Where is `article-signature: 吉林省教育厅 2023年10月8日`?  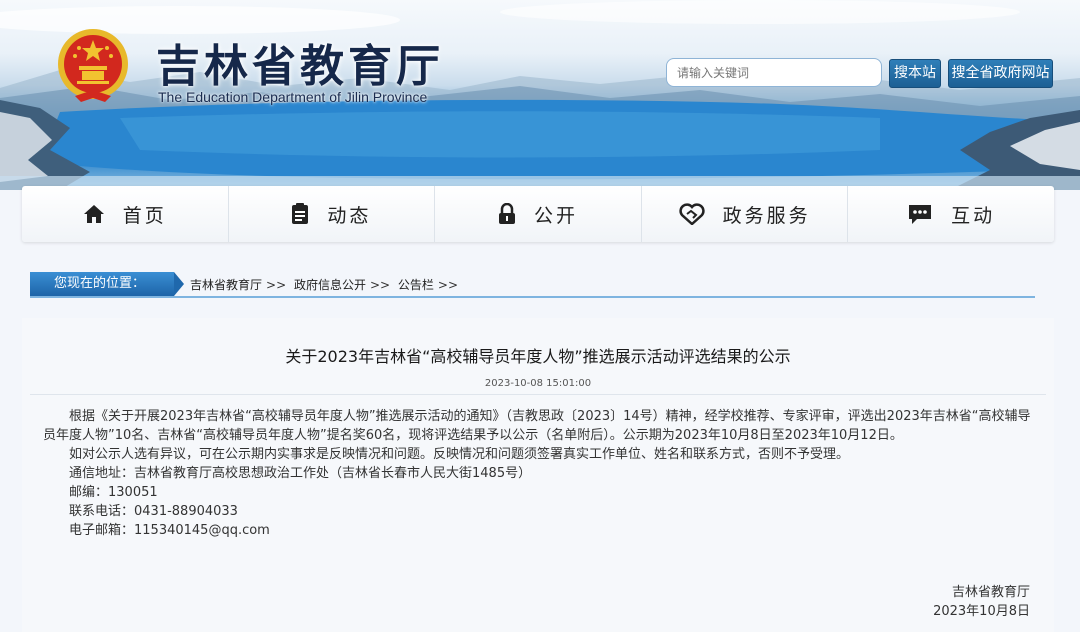 article-signature: 吉林省教育厅 2023年10月8日 is located at coordinates (981, 602).